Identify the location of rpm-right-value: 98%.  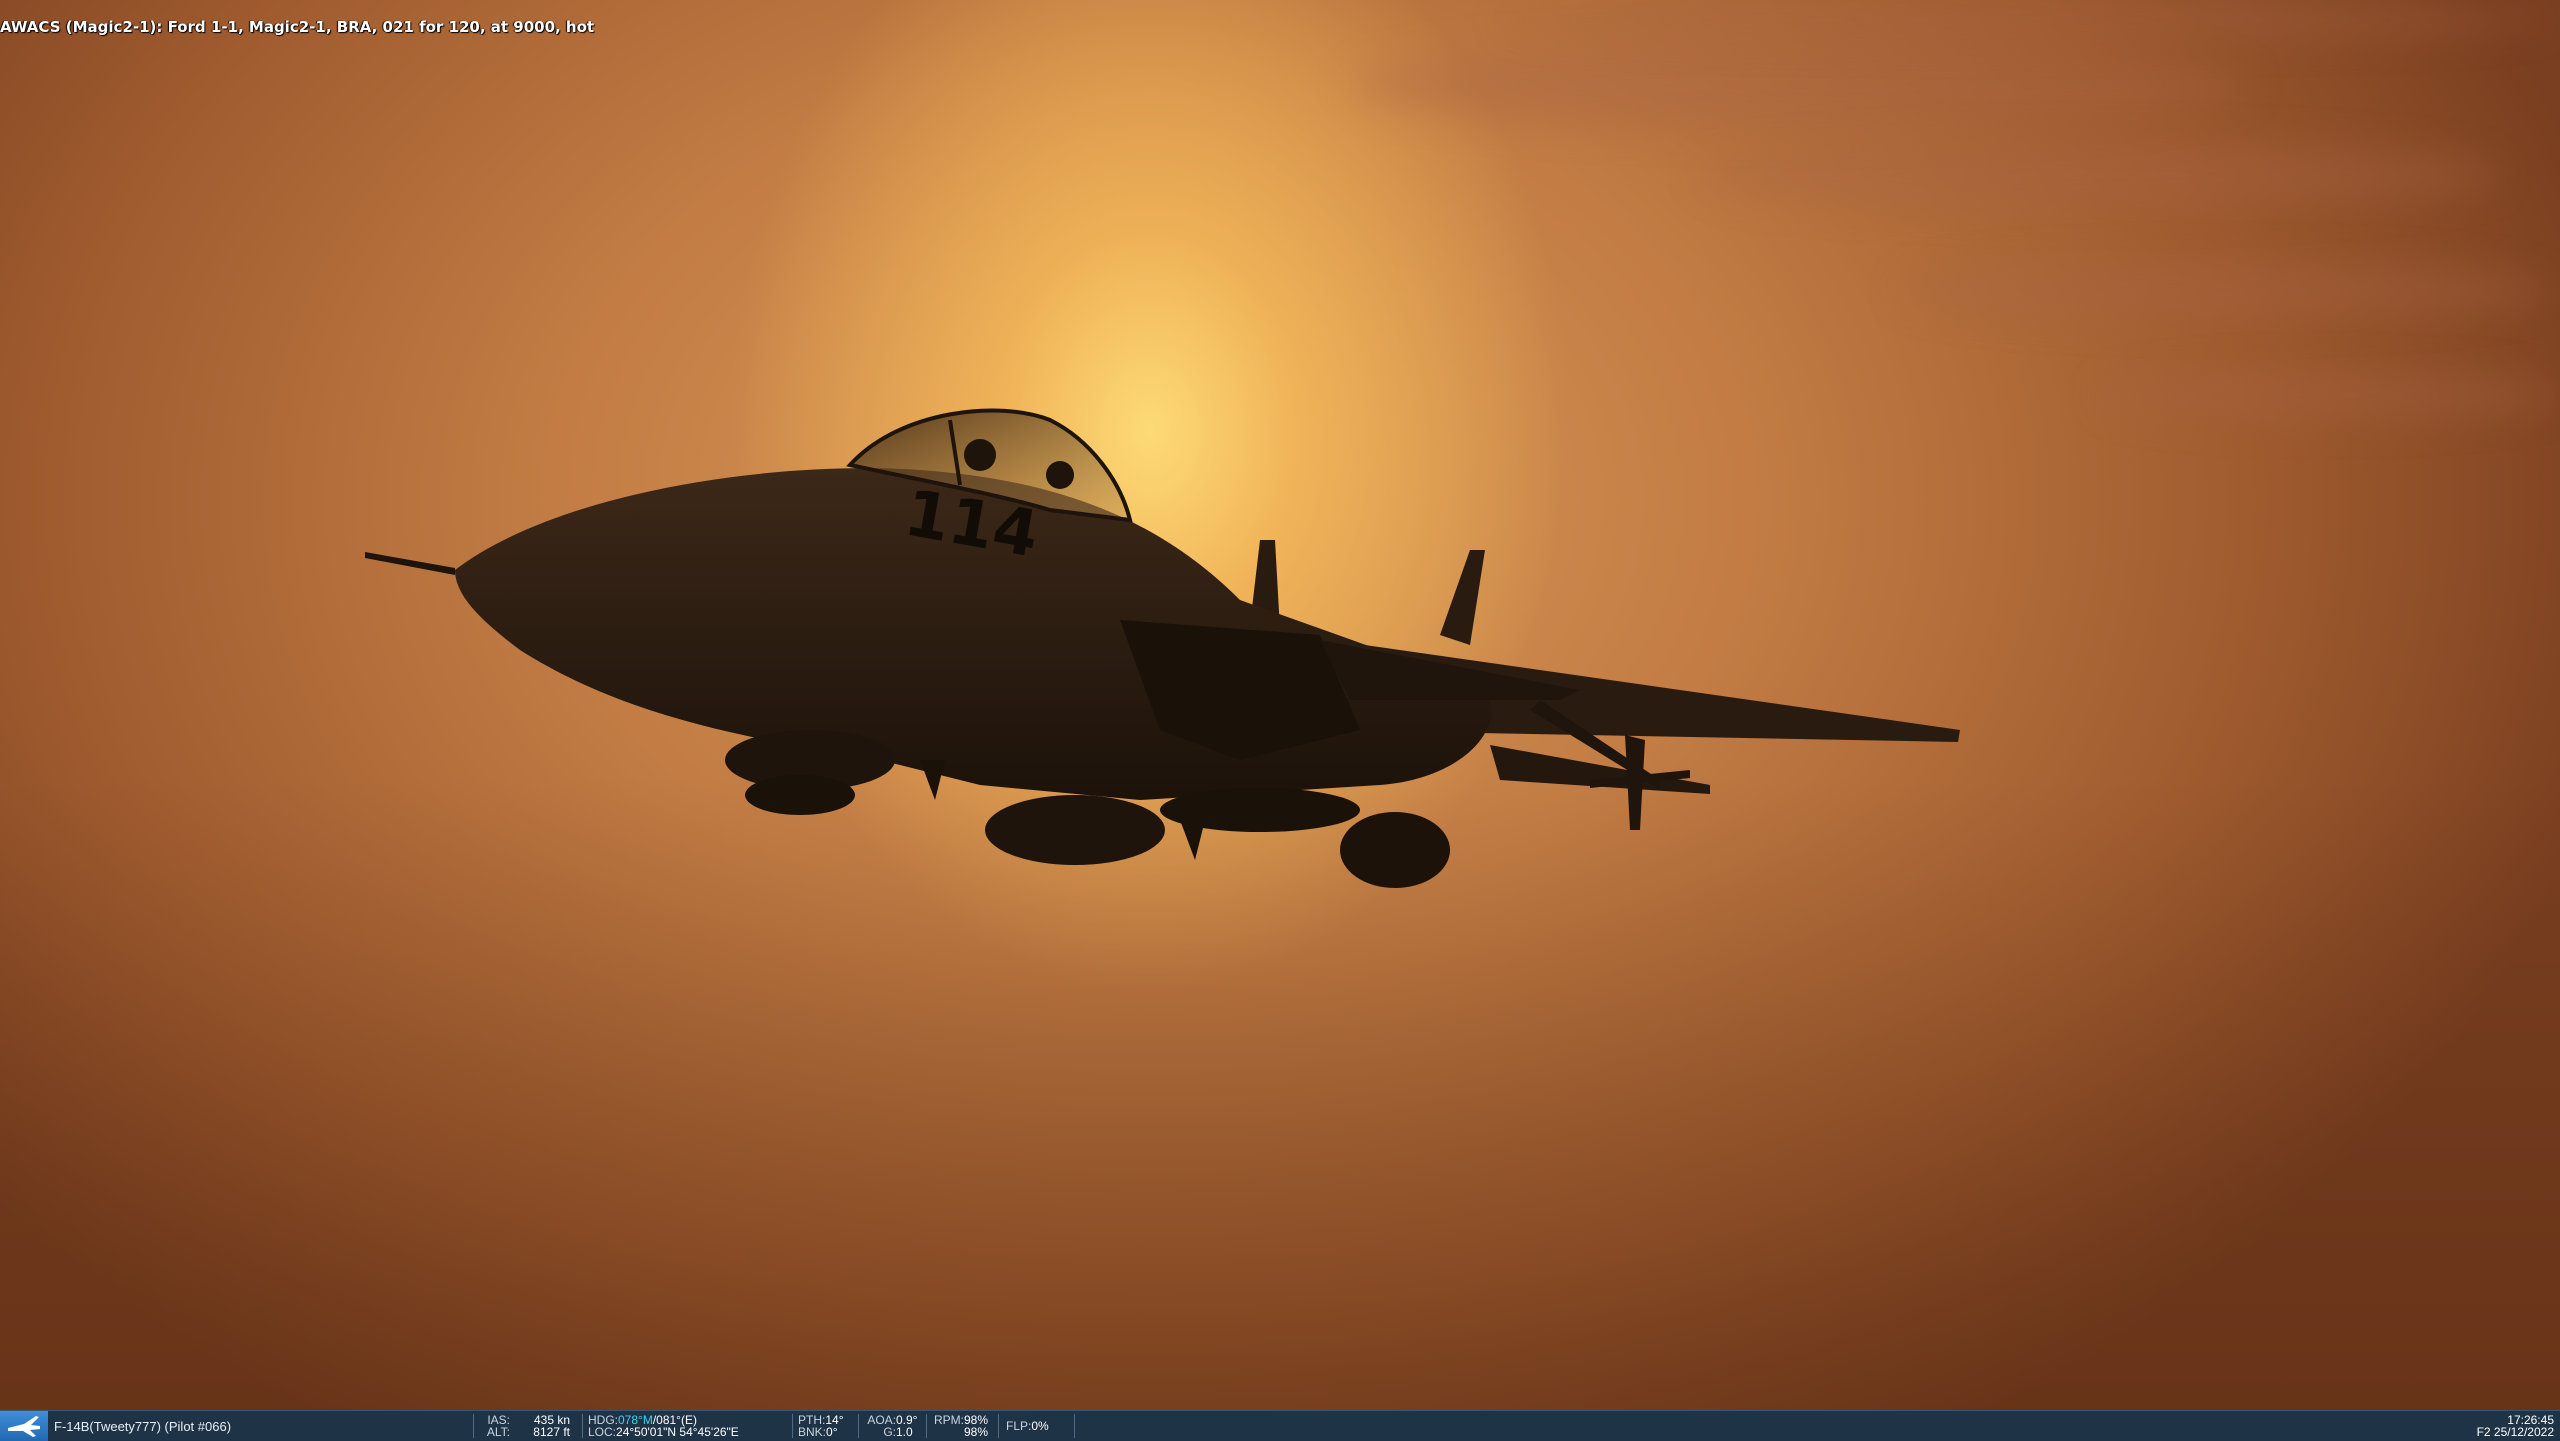
(976, 1432).